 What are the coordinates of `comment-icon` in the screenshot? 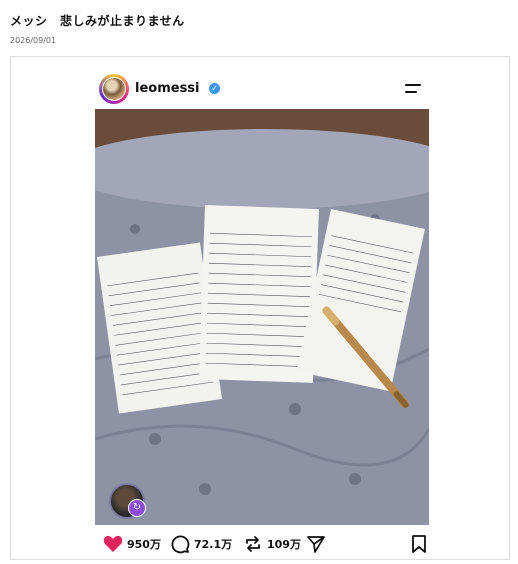 It's located at (180, 544).